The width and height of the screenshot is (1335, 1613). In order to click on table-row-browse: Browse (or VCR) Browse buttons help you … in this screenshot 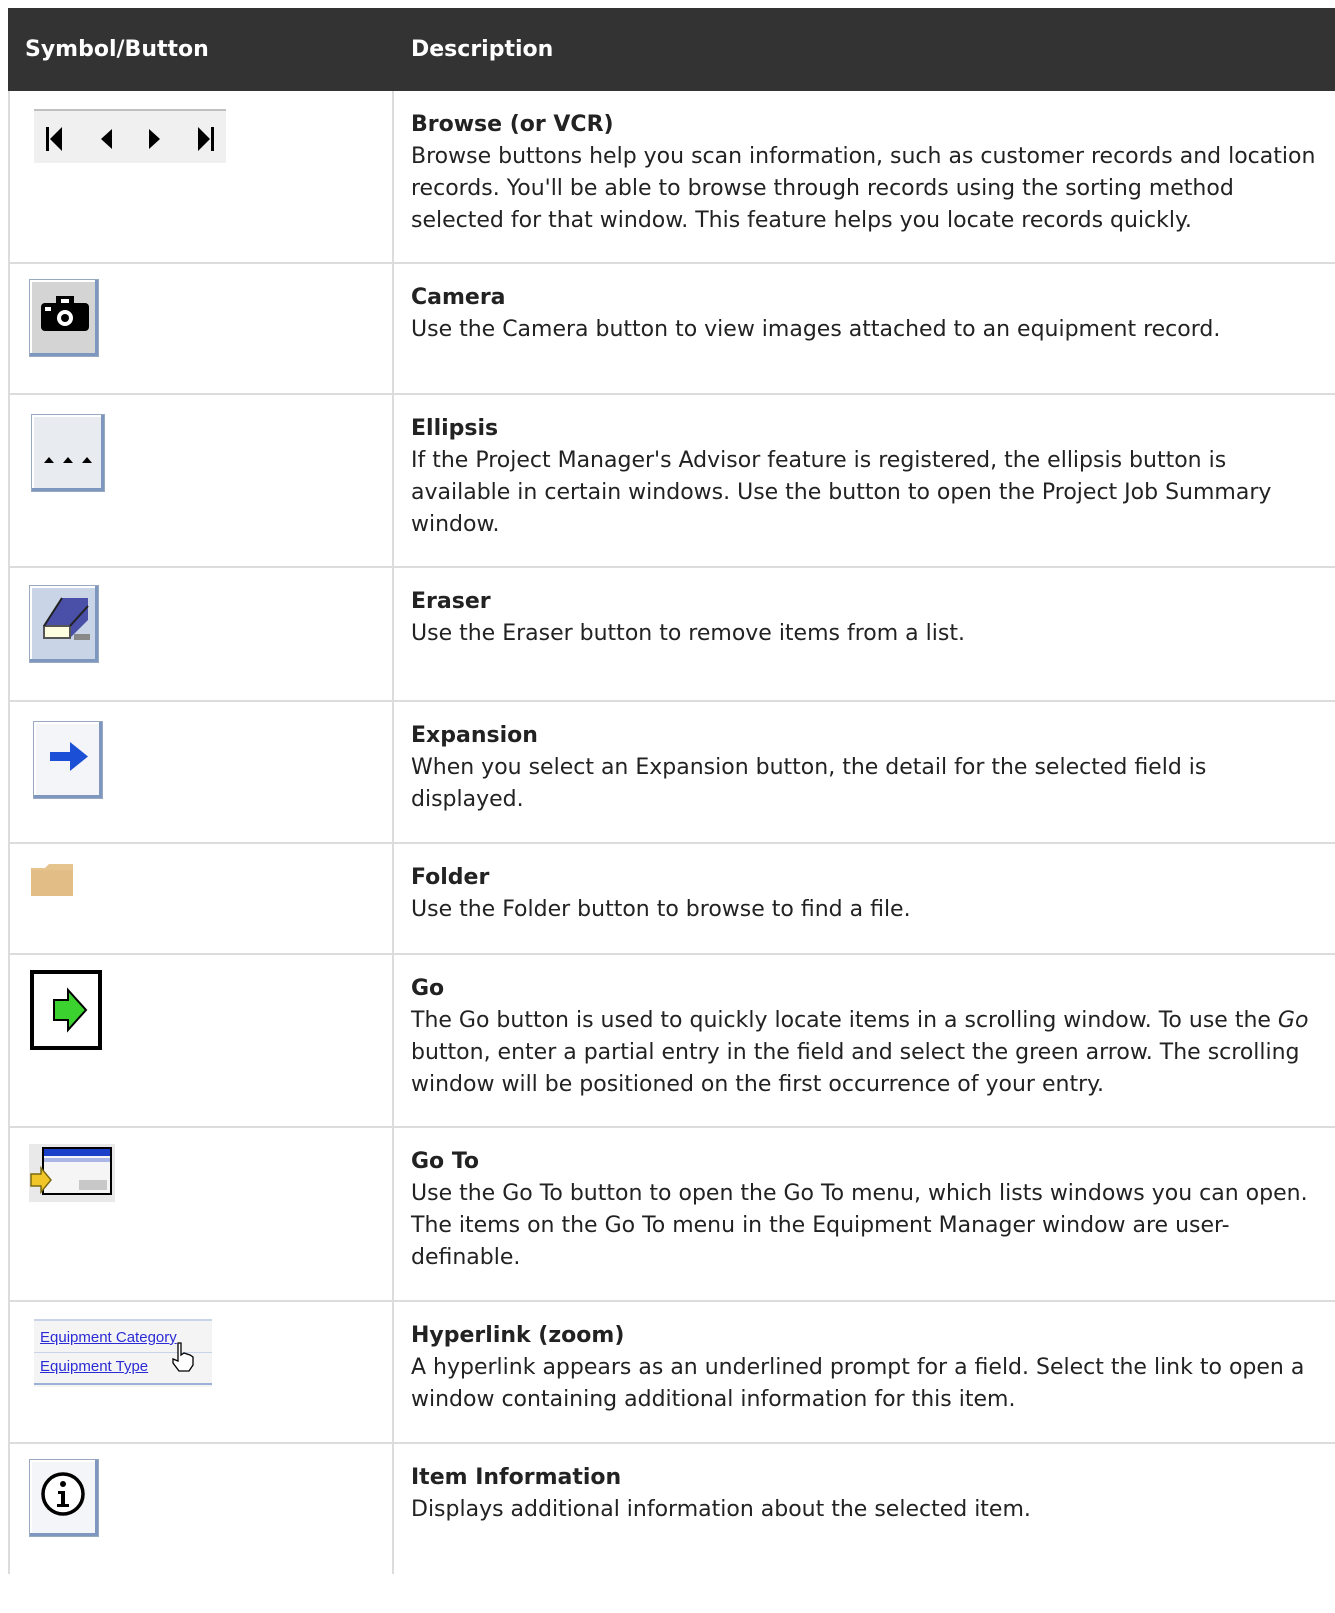, I will do `click(671, 177)`.